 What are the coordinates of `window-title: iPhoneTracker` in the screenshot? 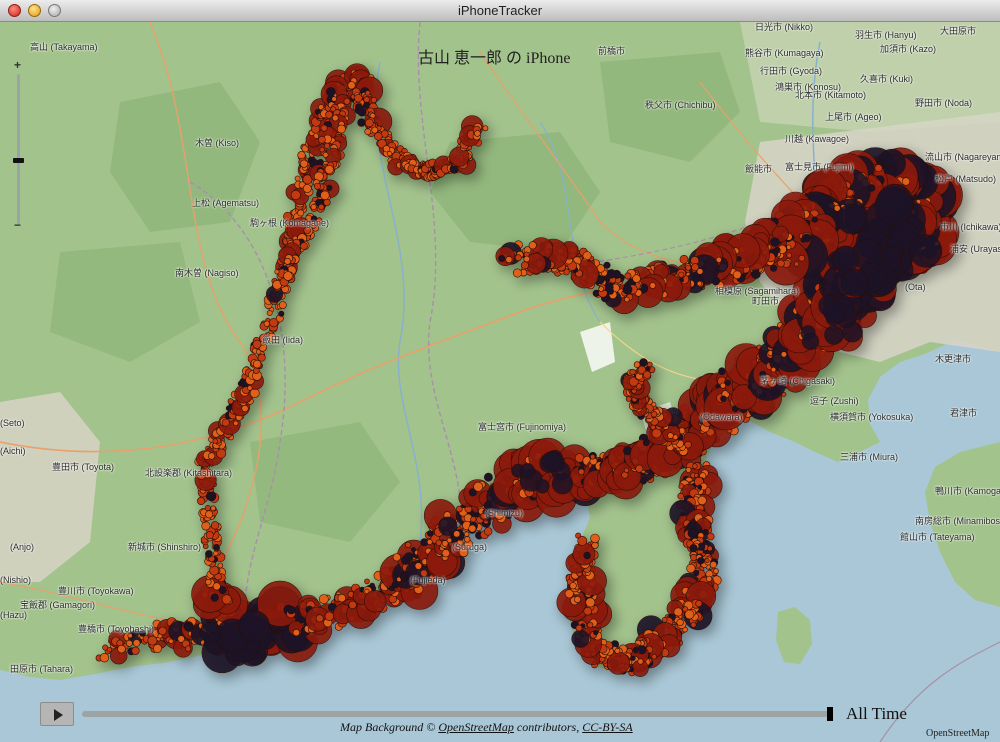 It's located at (500, 10).